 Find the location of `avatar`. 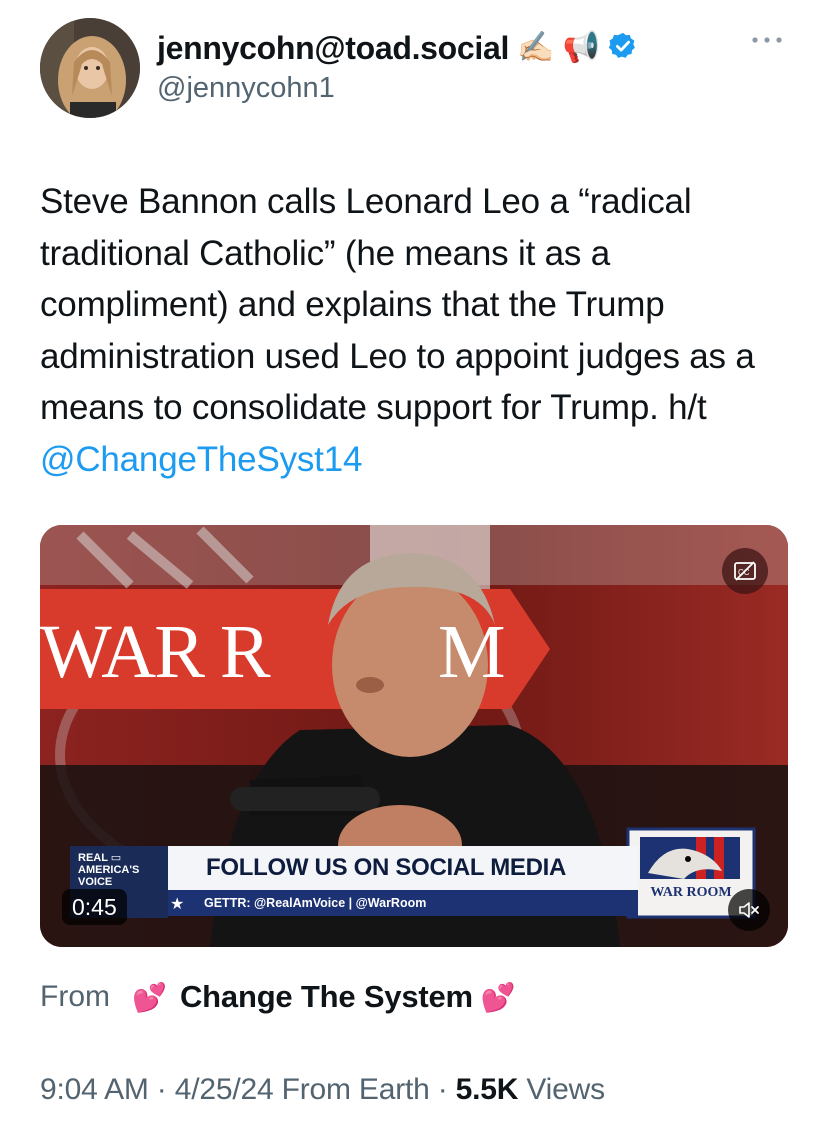

avatar is located at coordinates (90, 68).